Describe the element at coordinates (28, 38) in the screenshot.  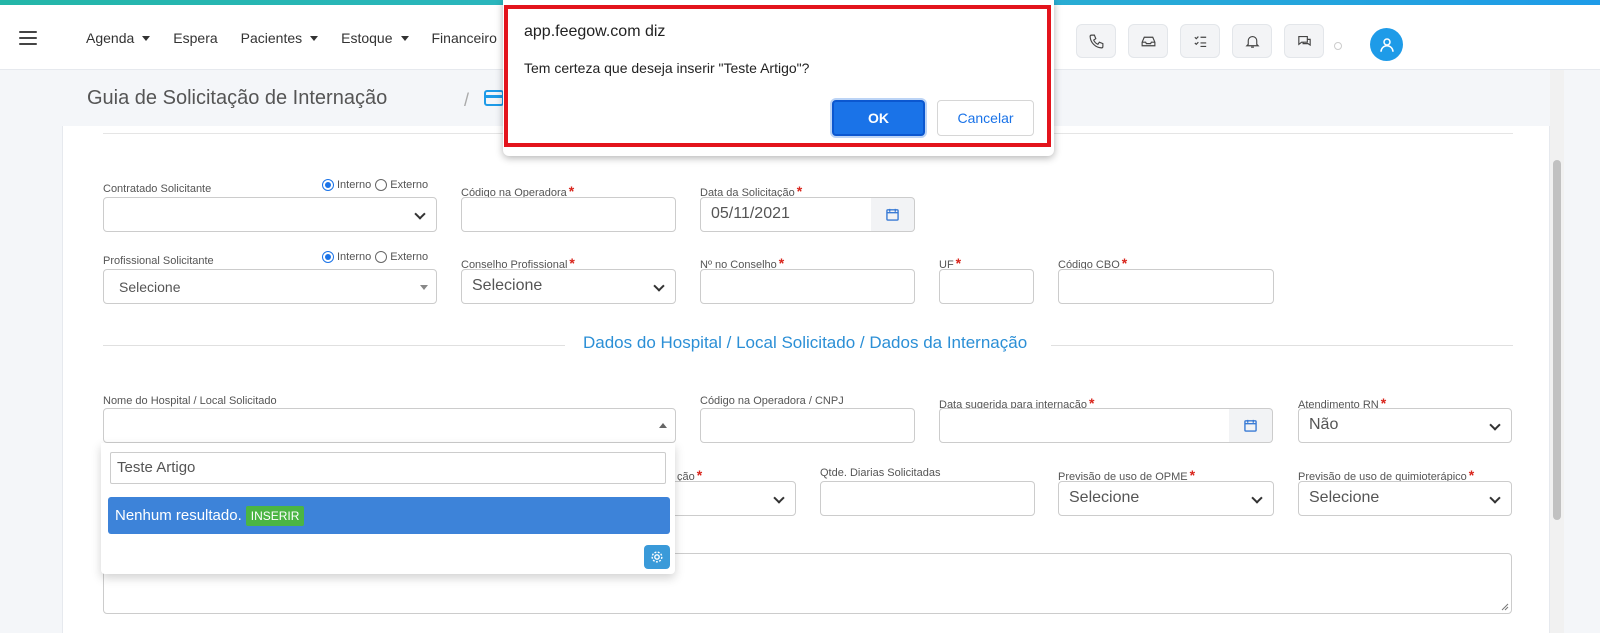
I see `menu-icon` at that location.